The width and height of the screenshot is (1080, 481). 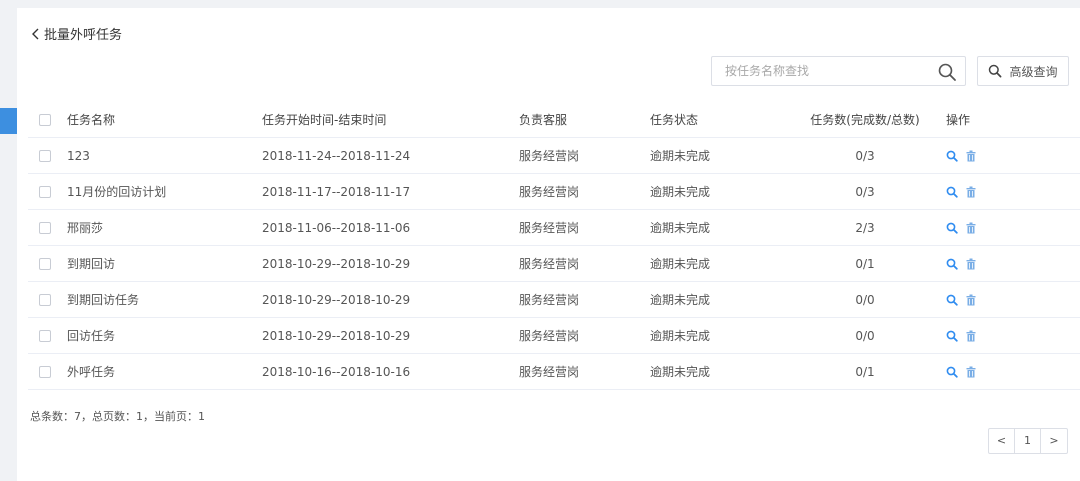 What do you see at coordinates (1033, 71) in the screenshot?
I see `advanced-search-label: 高级查询` at bounding box center [1033, 71].